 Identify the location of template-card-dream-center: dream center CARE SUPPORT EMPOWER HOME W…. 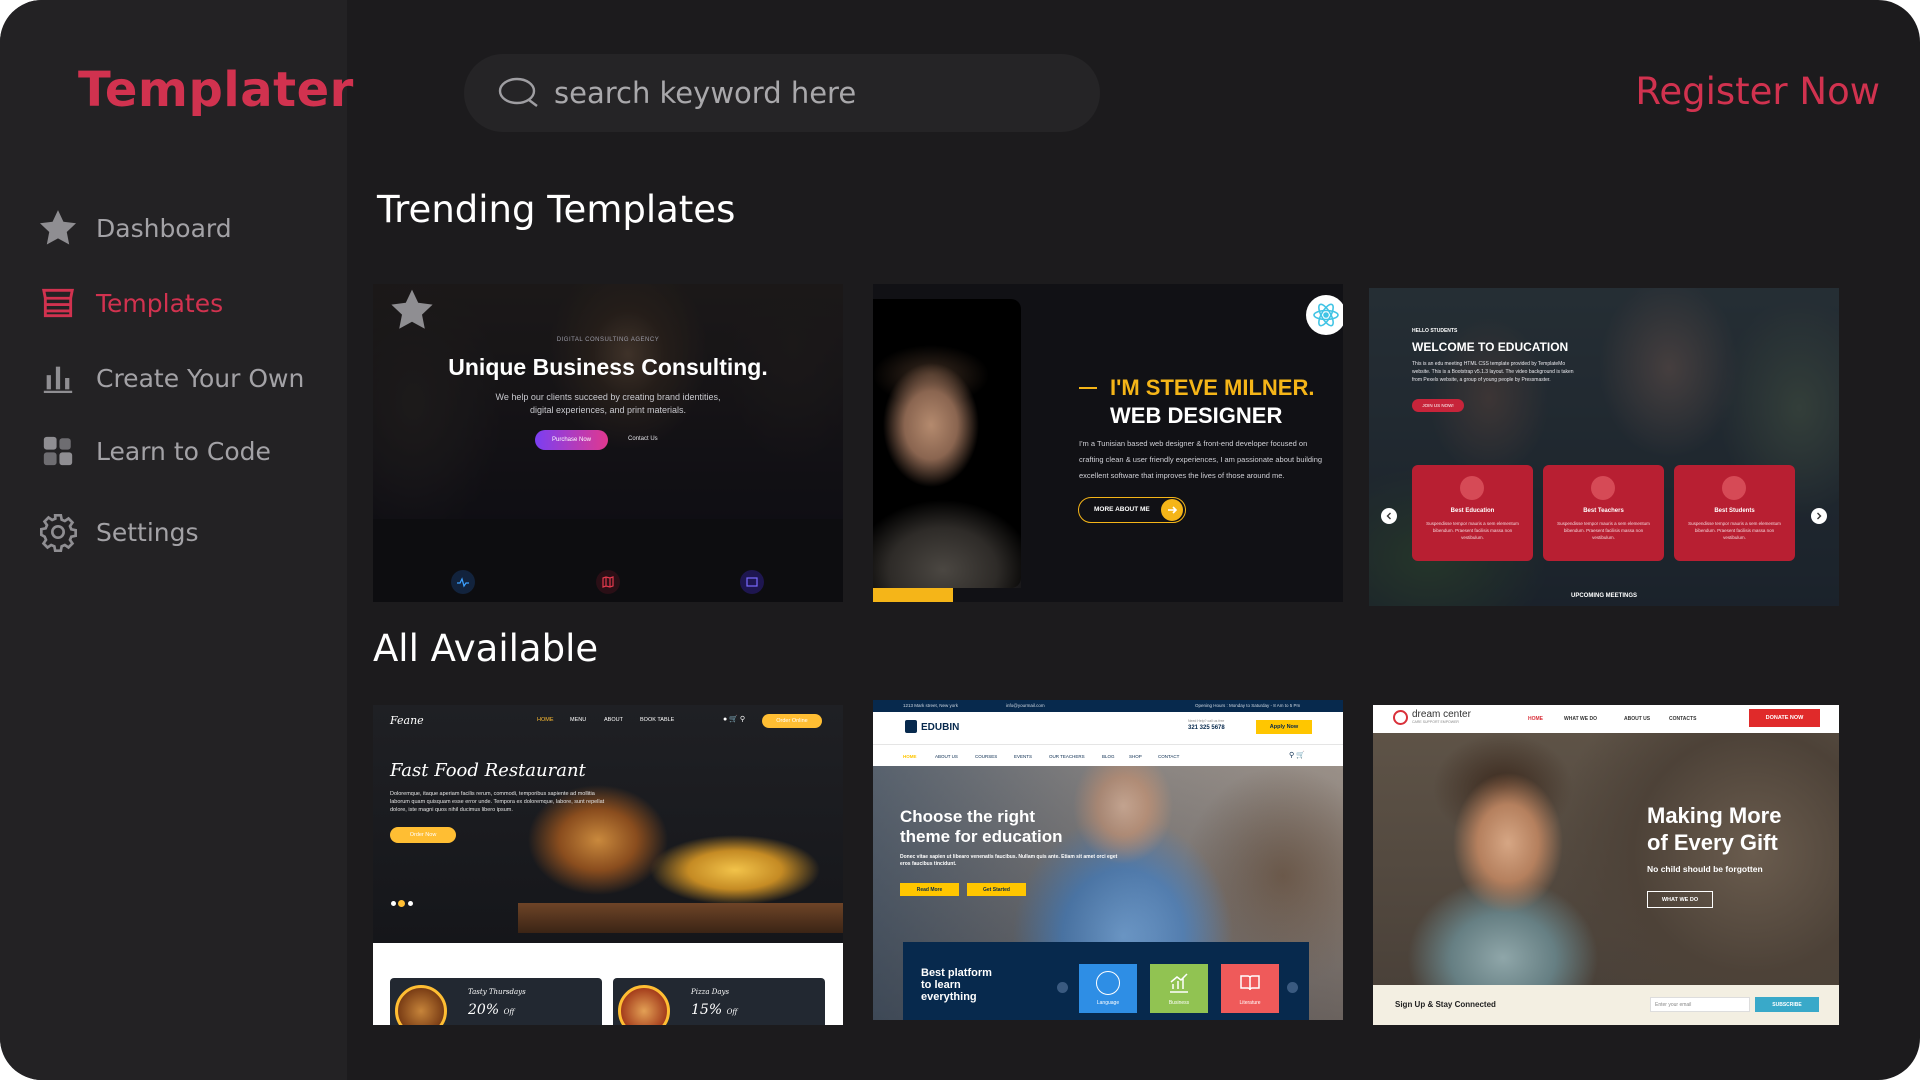
(1606, 865).